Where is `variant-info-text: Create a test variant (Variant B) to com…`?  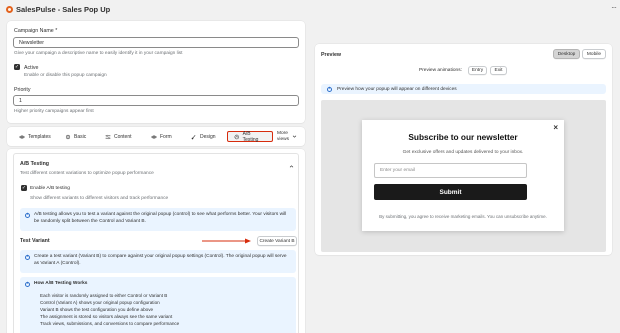
variant-info-text: Create a test variant (Variant B) to com… is located at coordinates (160, 260).